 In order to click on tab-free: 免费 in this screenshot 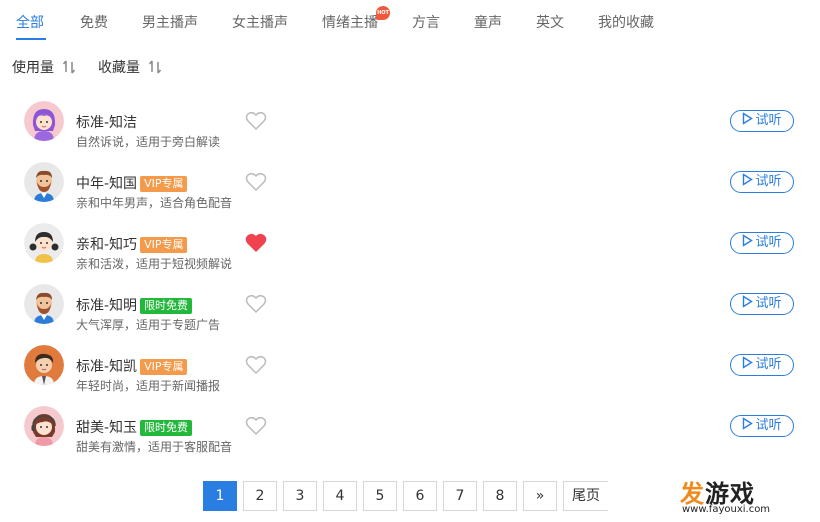, I will do `click(94, 22)`.